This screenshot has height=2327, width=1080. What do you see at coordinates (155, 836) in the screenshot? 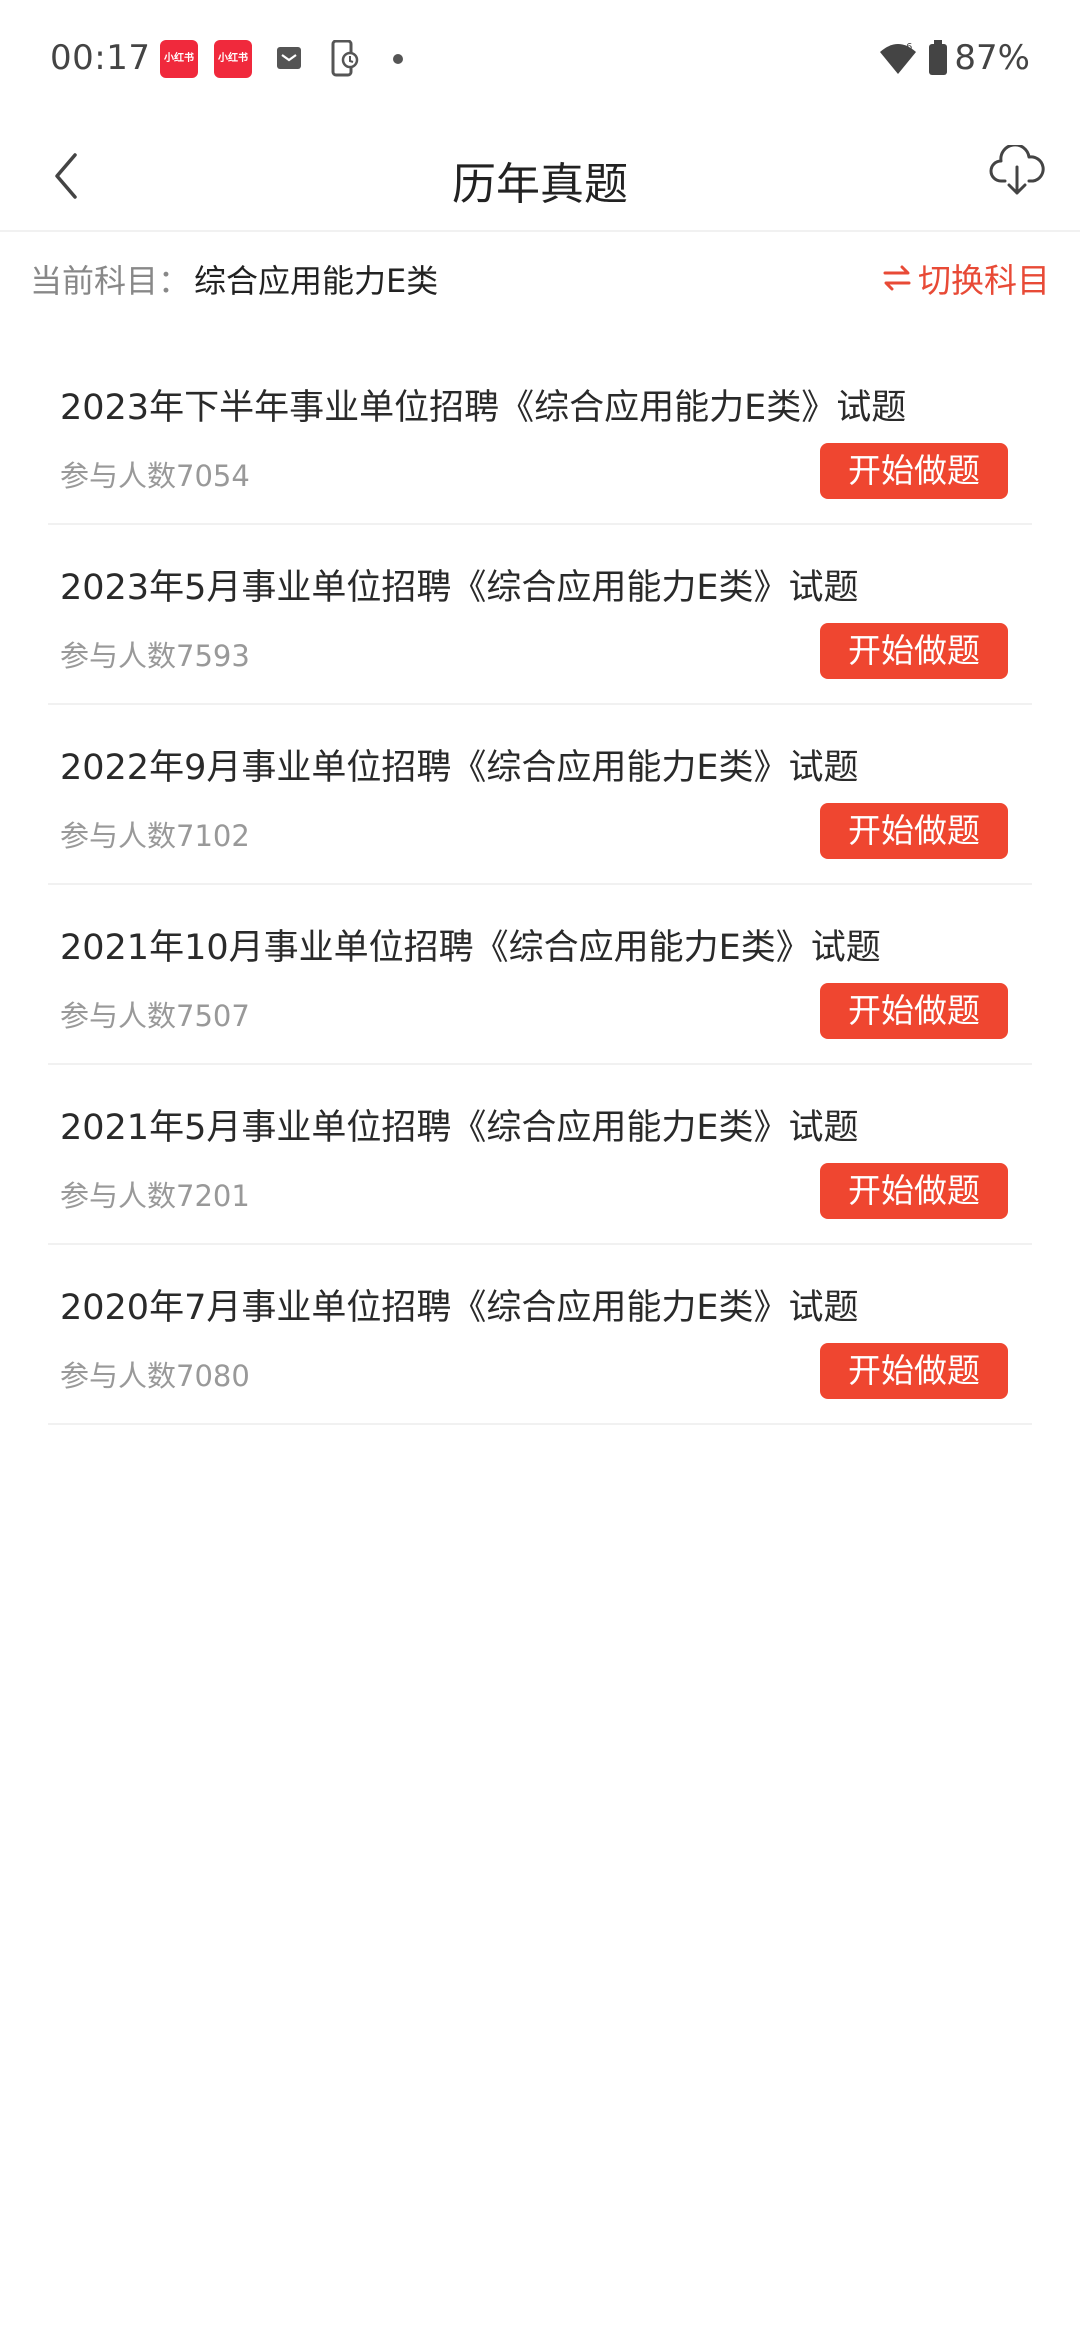
I see `participant-count: 参与人数7102` at bounding box center [155, 836].